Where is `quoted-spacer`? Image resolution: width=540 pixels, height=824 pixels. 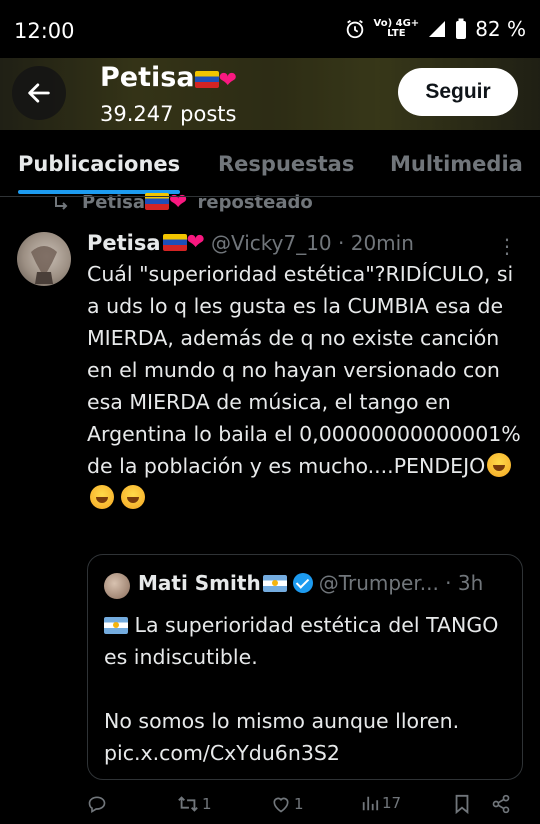
quoted-spacer is located at coordinates (309, 689).